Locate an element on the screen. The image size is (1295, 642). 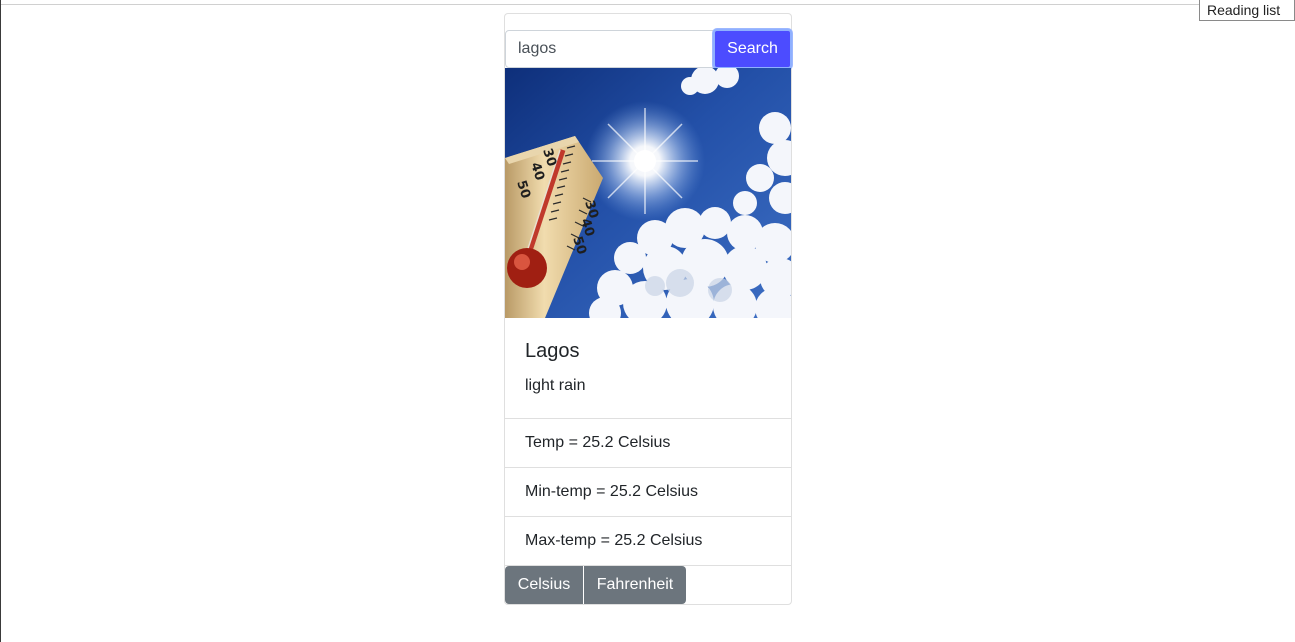
browser-frame-left is located at coordinates (0, 321).